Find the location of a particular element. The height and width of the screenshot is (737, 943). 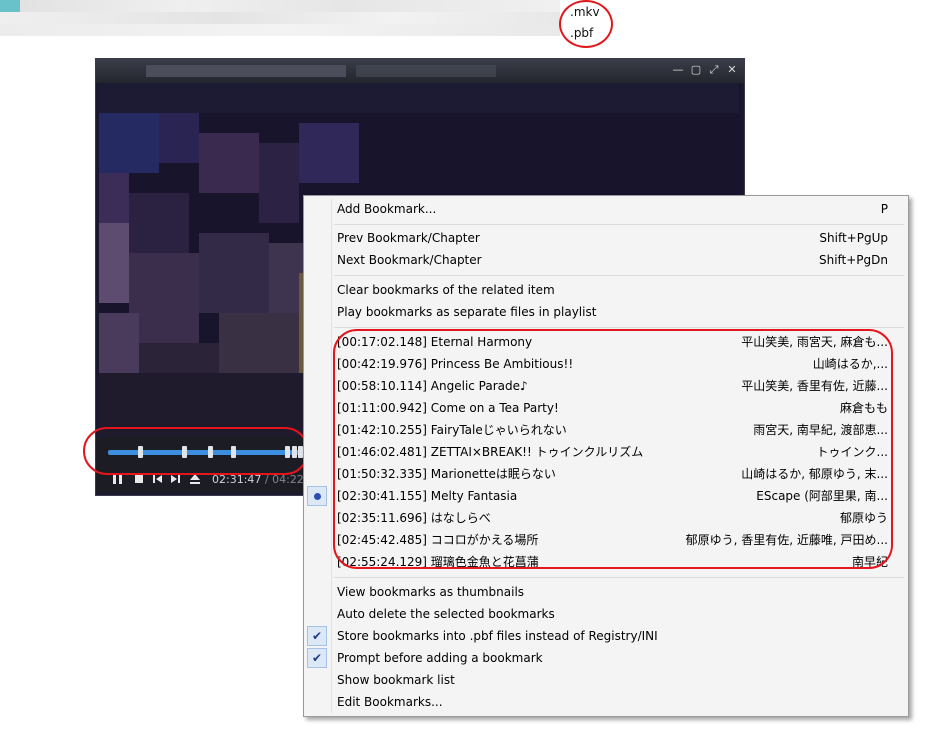

menu-item-label: Show bookmark list is located at coordinates (396, 680).